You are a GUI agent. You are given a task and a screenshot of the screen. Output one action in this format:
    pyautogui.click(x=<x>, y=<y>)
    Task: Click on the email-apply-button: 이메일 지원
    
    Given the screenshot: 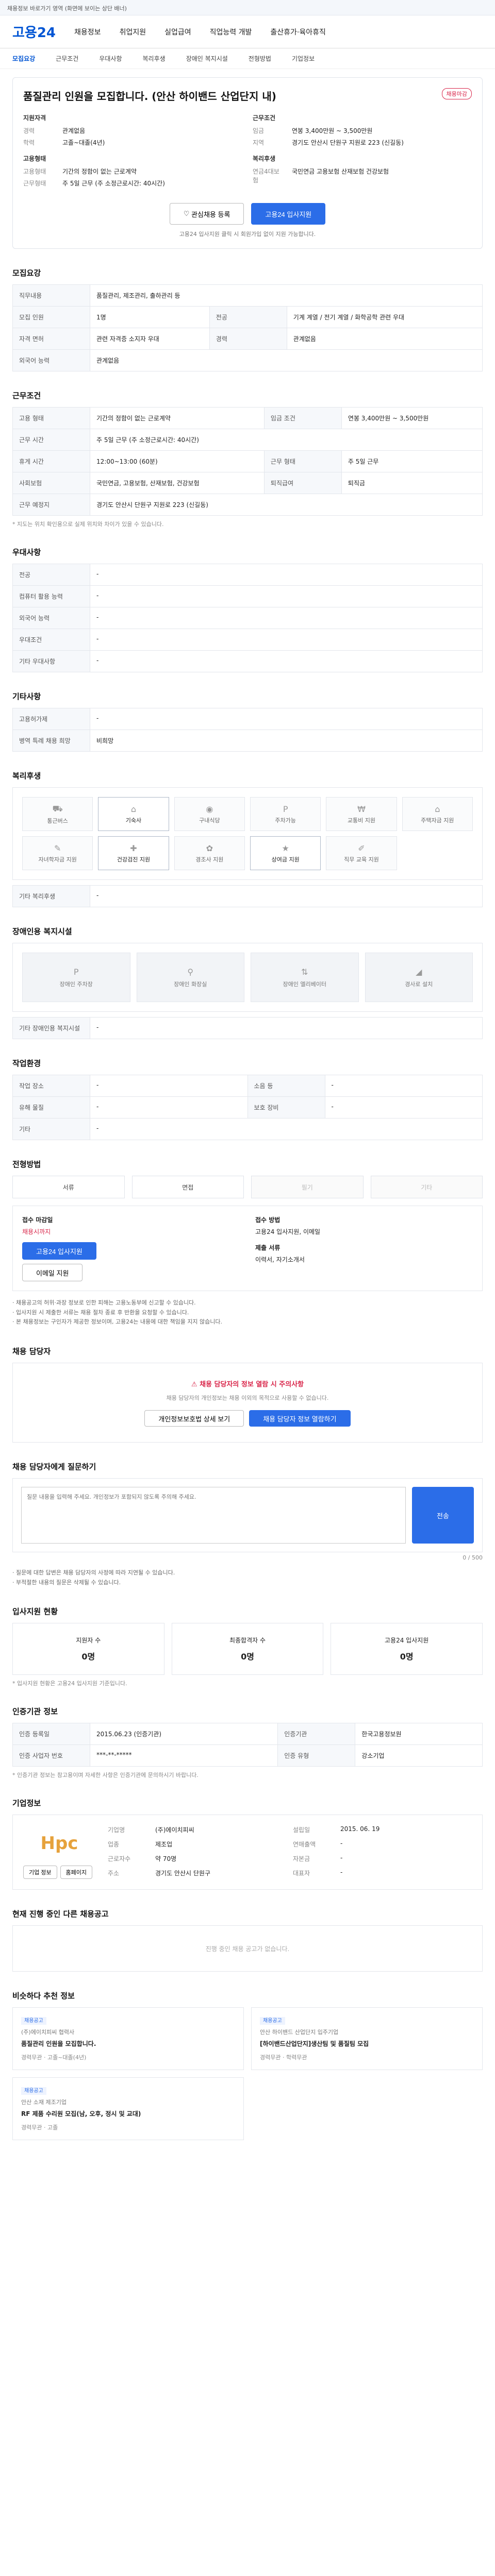 What is the action you would take?
    pyautogui.click(x=53, y=1272)
    